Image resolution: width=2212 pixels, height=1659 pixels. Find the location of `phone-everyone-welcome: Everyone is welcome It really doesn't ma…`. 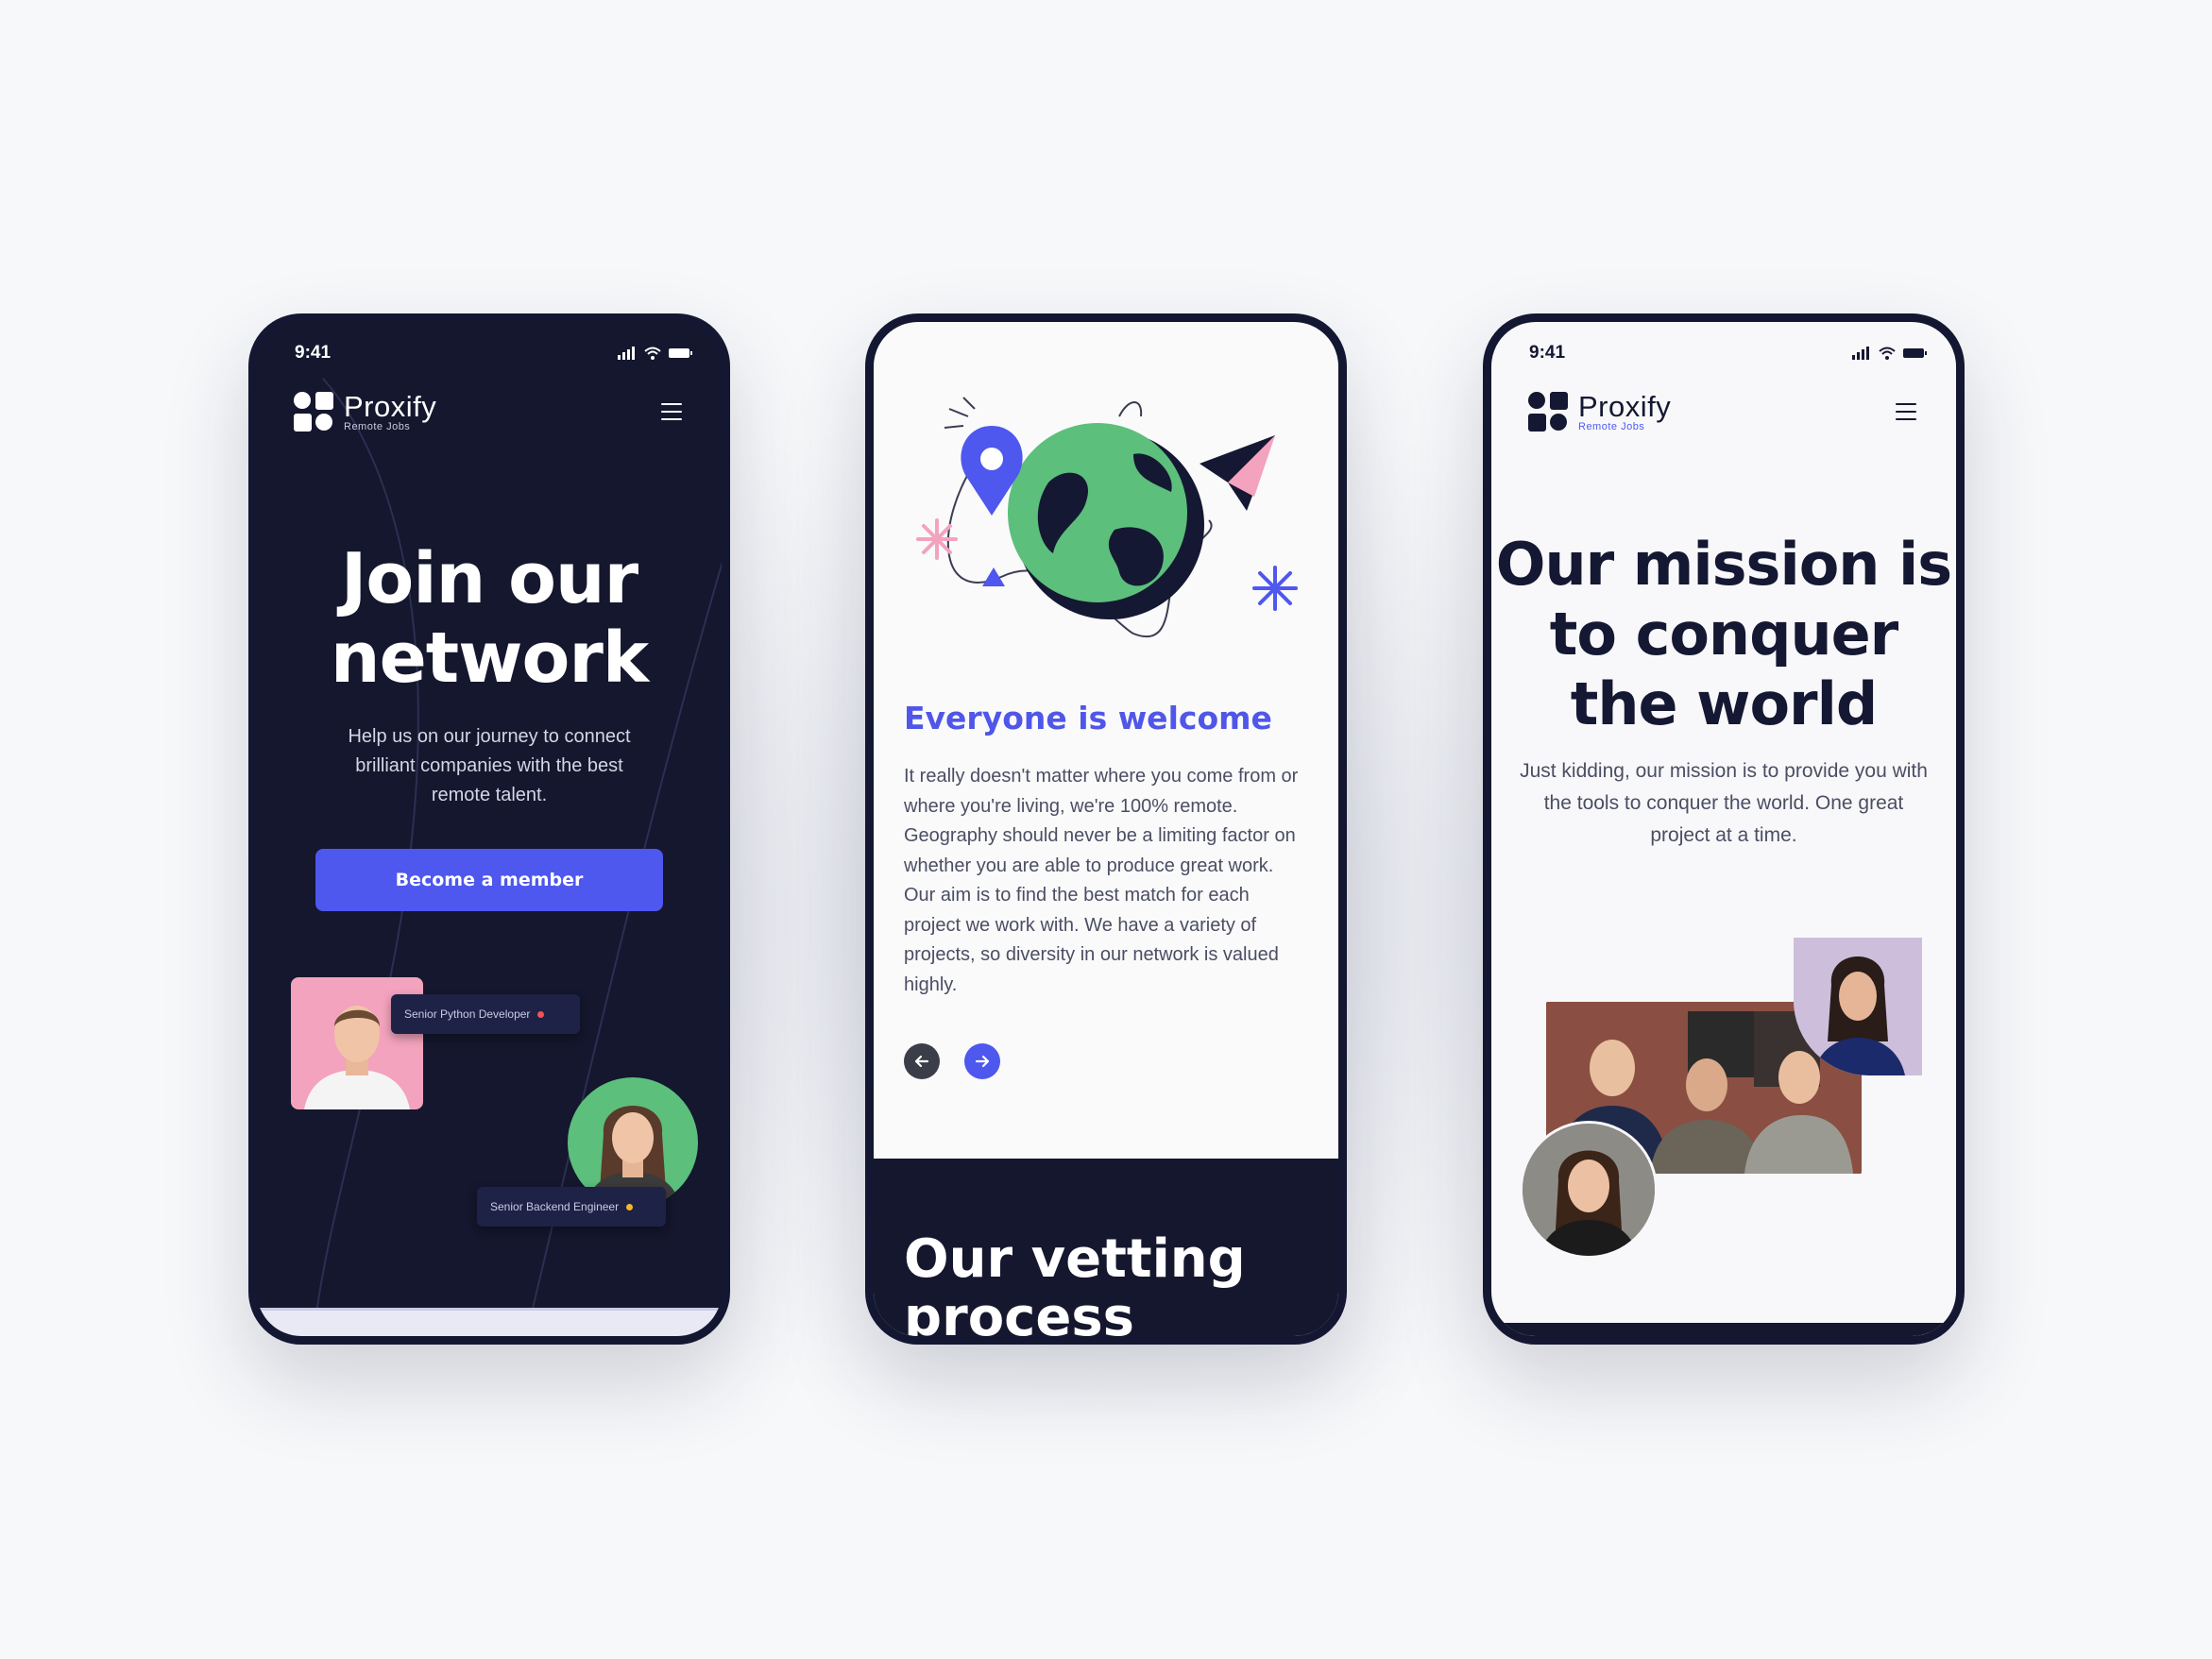

phone-everyone-welcome: Everyone is welcome It really doesn't ma… is located at coordinates (1106, 829).